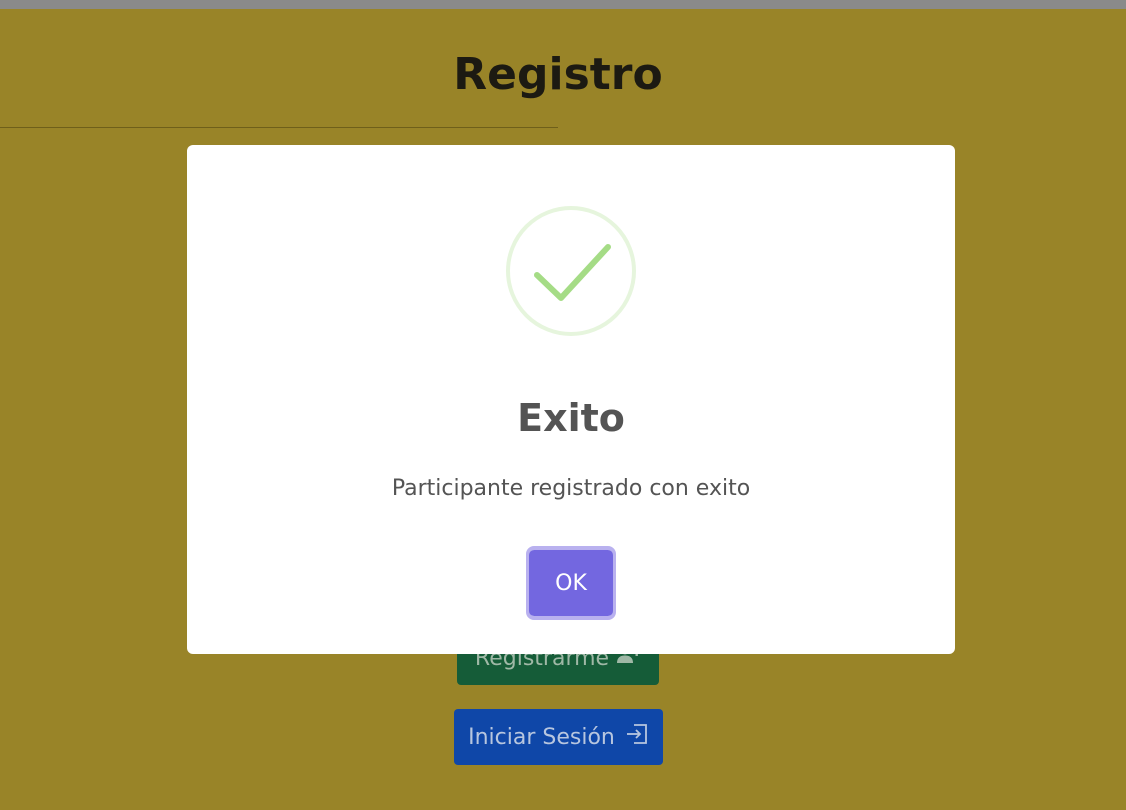 The height and width of the screenshot is (810, 1126). Describe the element at coordinates (563, 4) in the screenshot. I see `browser-top-strip` at that location.